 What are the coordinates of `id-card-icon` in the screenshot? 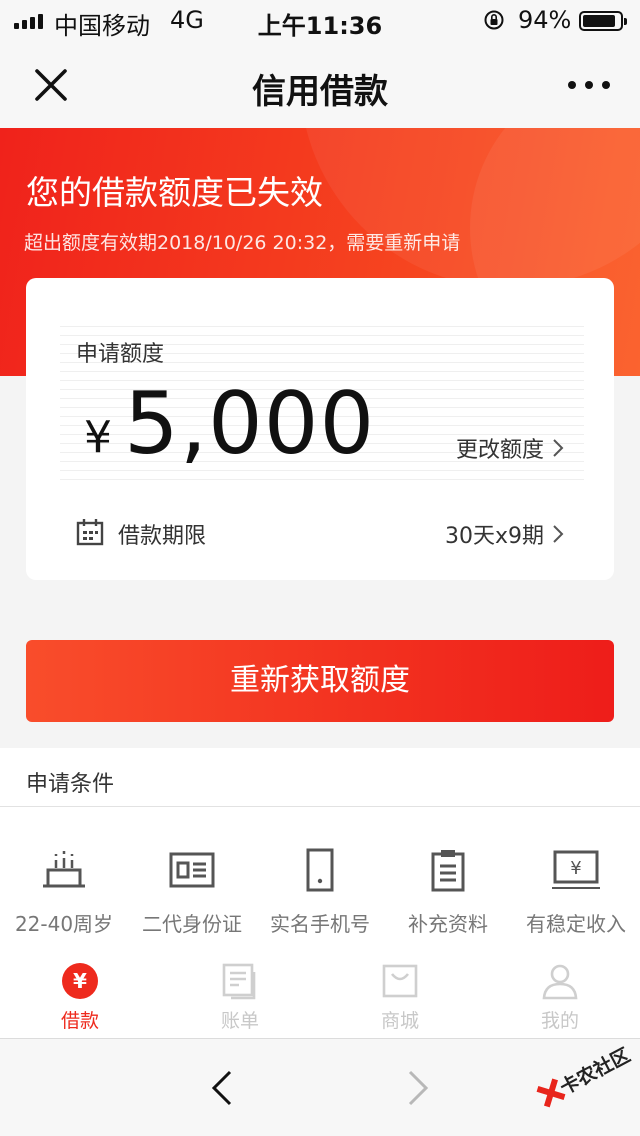 It's located at (192, 870).